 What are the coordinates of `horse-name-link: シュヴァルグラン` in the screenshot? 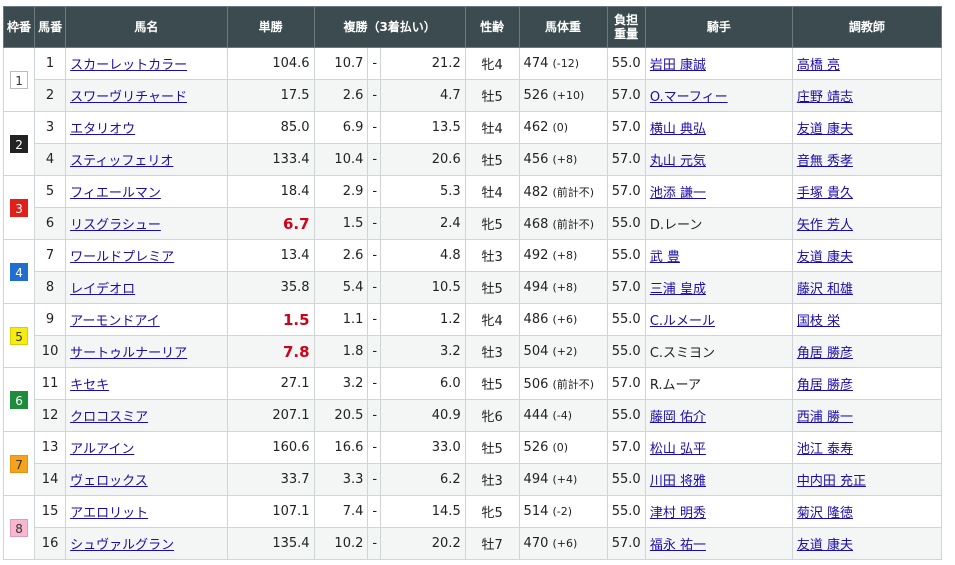 It's located at (122, 545).